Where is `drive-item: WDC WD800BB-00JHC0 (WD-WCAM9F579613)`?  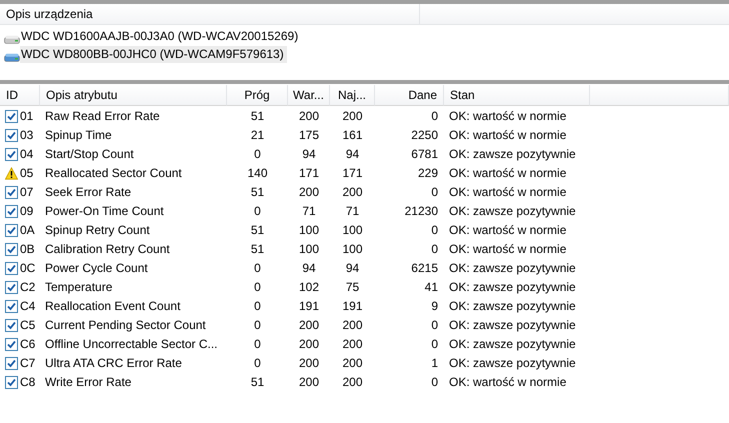
drive-item: WDC WD800BB-00JHC0 (WD-WCAM9F579613) is located at coordinates (153, 54).